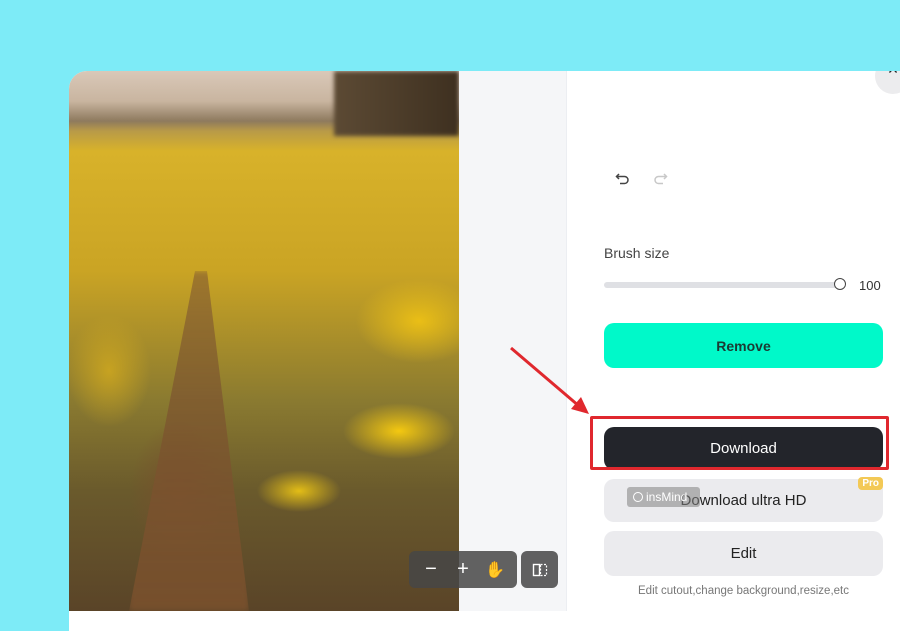  I want to click on watermark: insMind, so click(663, 497).